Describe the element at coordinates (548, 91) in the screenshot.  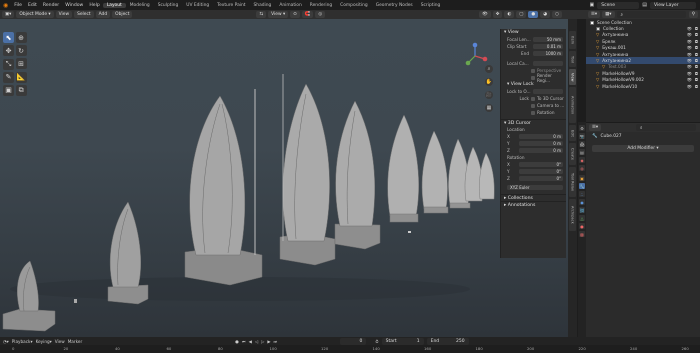
I see `lock-object-field` at that location.